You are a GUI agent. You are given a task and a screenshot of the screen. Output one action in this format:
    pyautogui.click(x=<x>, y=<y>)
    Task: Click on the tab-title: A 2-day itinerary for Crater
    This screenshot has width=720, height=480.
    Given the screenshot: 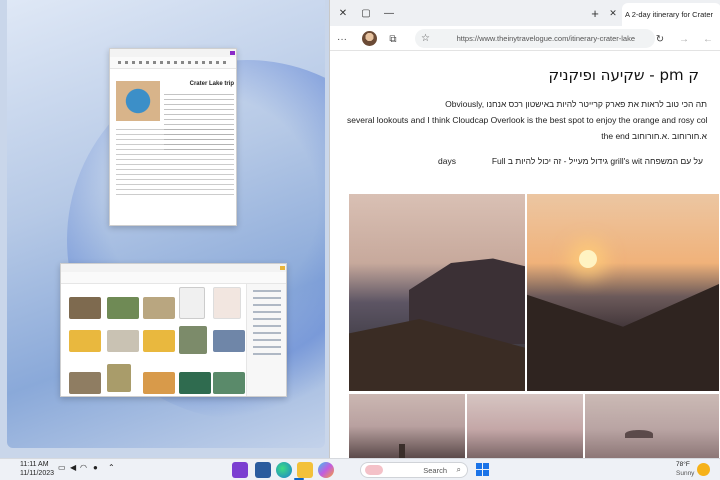 What is the action you would take?
    pyautogui.click(x=669, y=14)
    